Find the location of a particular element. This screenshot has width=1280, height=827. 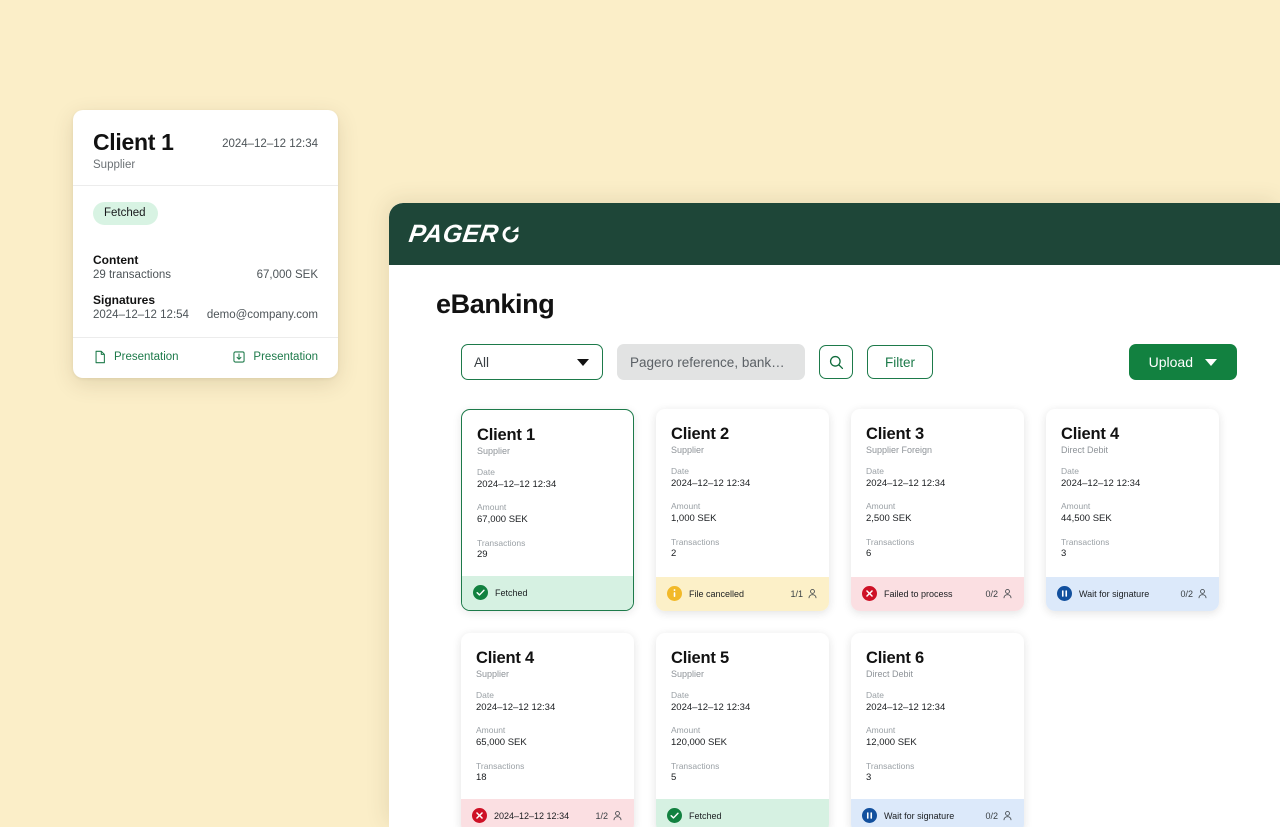

file-card-status-bar: File cancelled 1/1 is located at coordinates (742, 593).